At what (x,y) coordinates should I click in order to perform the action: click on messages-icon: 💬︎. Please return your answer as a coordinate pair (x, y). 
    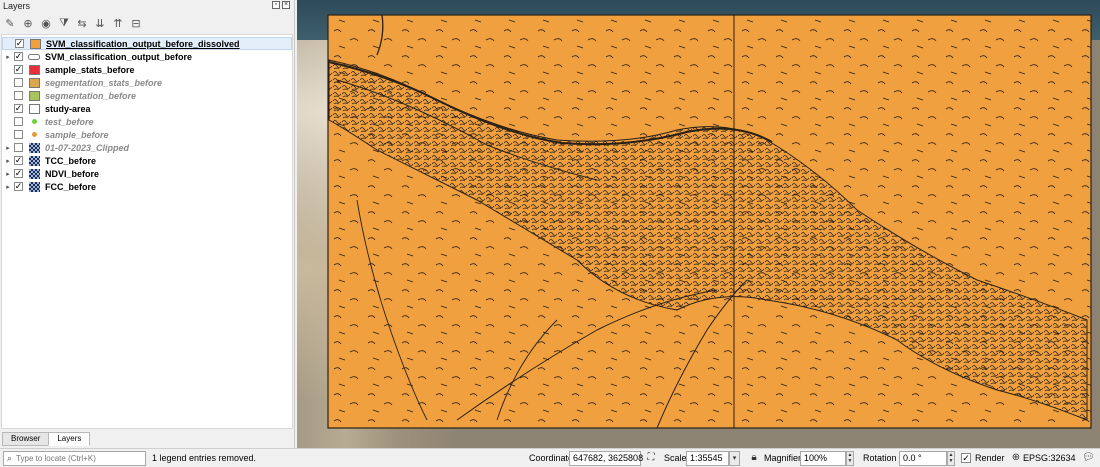
    Looking at the image, I should click on (1088, 458).